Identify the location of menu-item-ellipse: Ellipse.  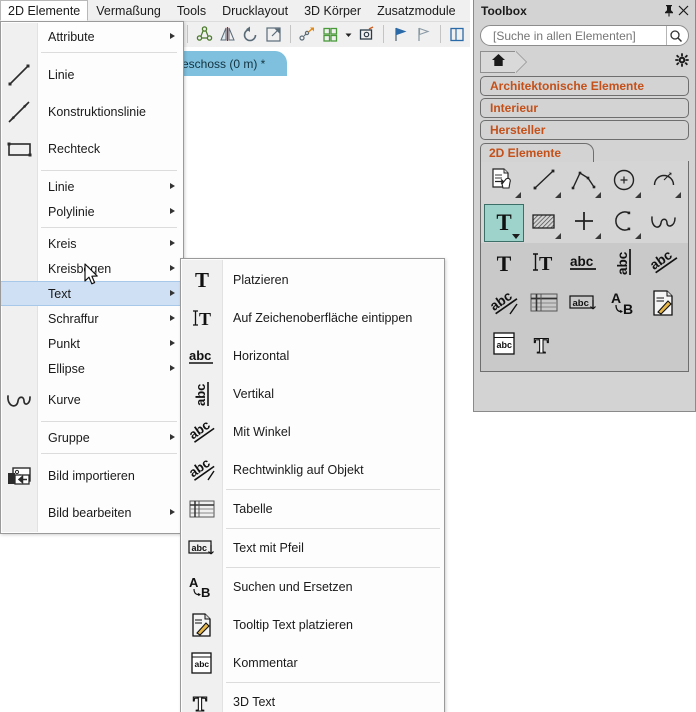
(92, 368).